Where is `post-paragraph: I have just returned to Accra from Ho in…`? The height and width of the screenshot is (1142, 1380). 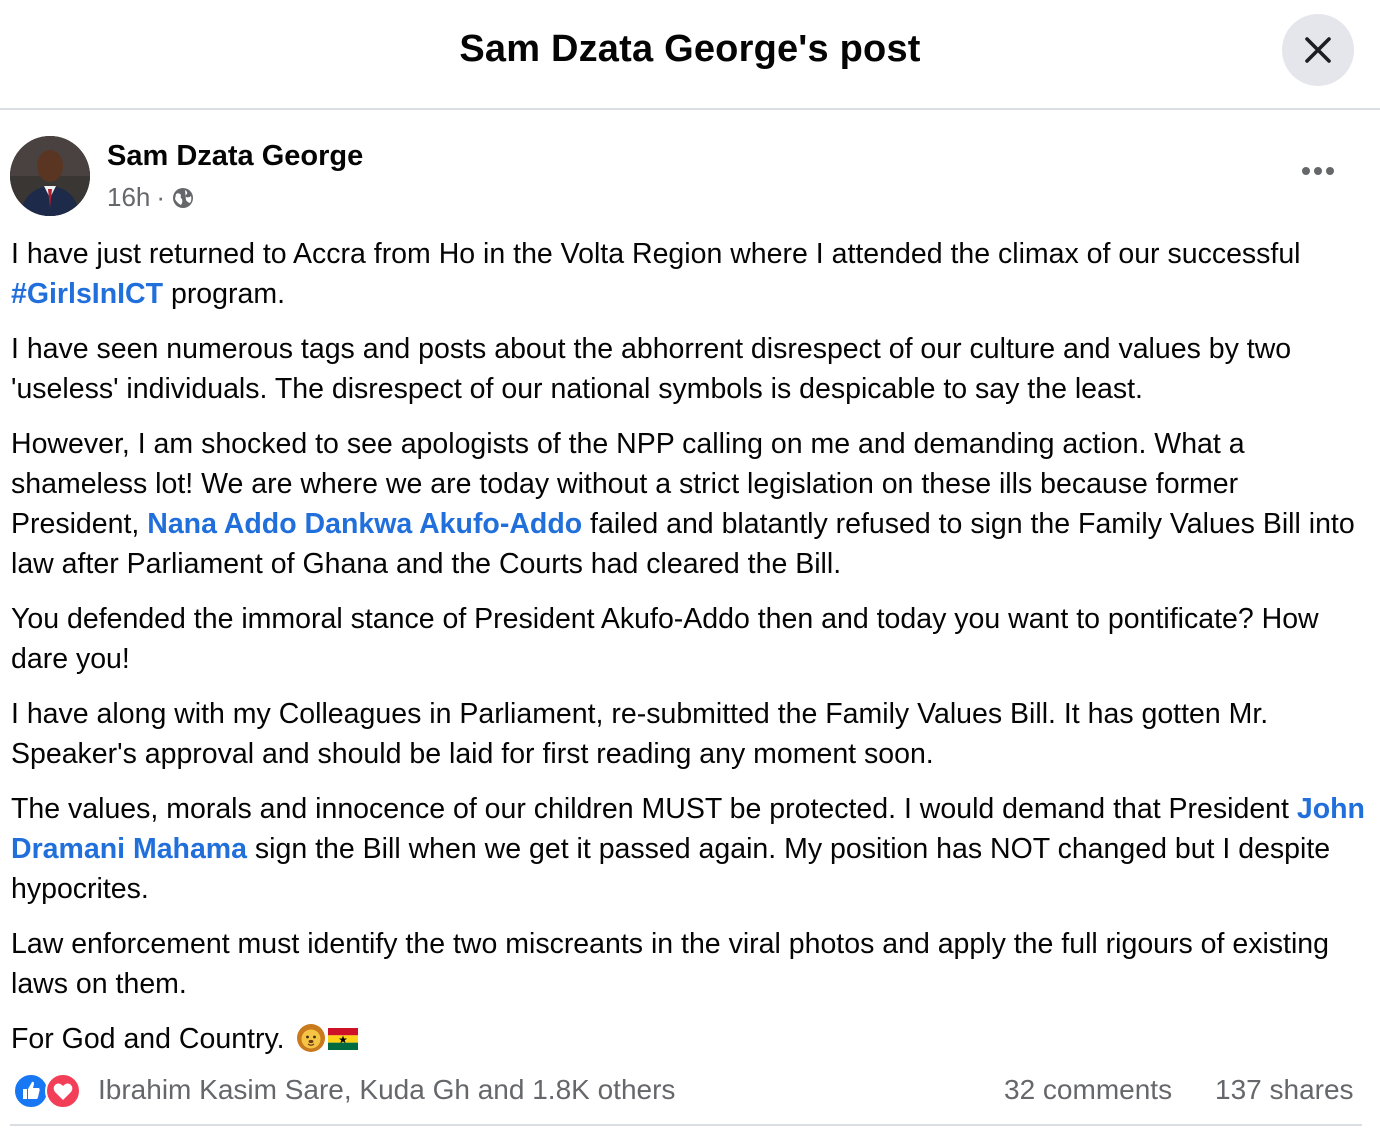 post-paragraph: I have just returned to Accra from Ho in… is located at coordinates (656, 274).